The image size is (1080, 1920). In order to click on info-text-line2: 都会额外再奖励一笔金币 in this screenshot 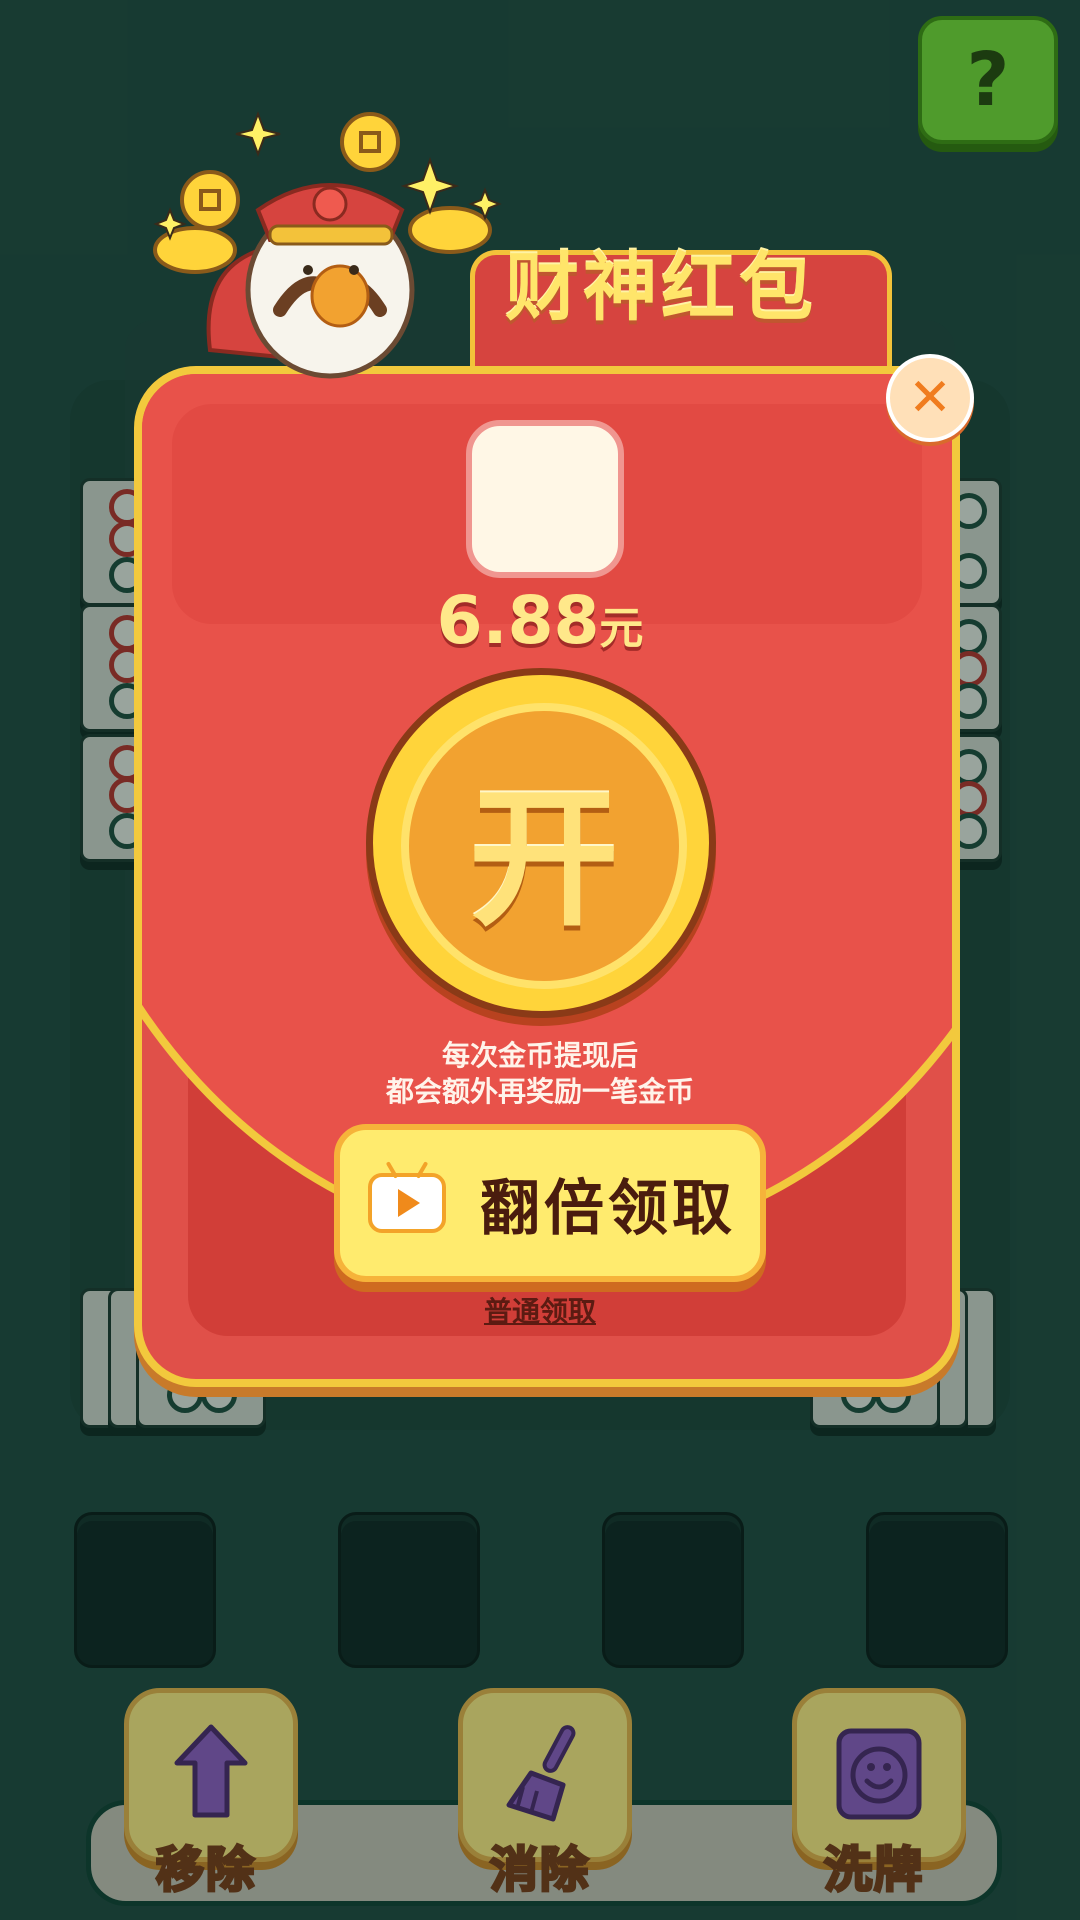, I will do `click(539, 1091)`.